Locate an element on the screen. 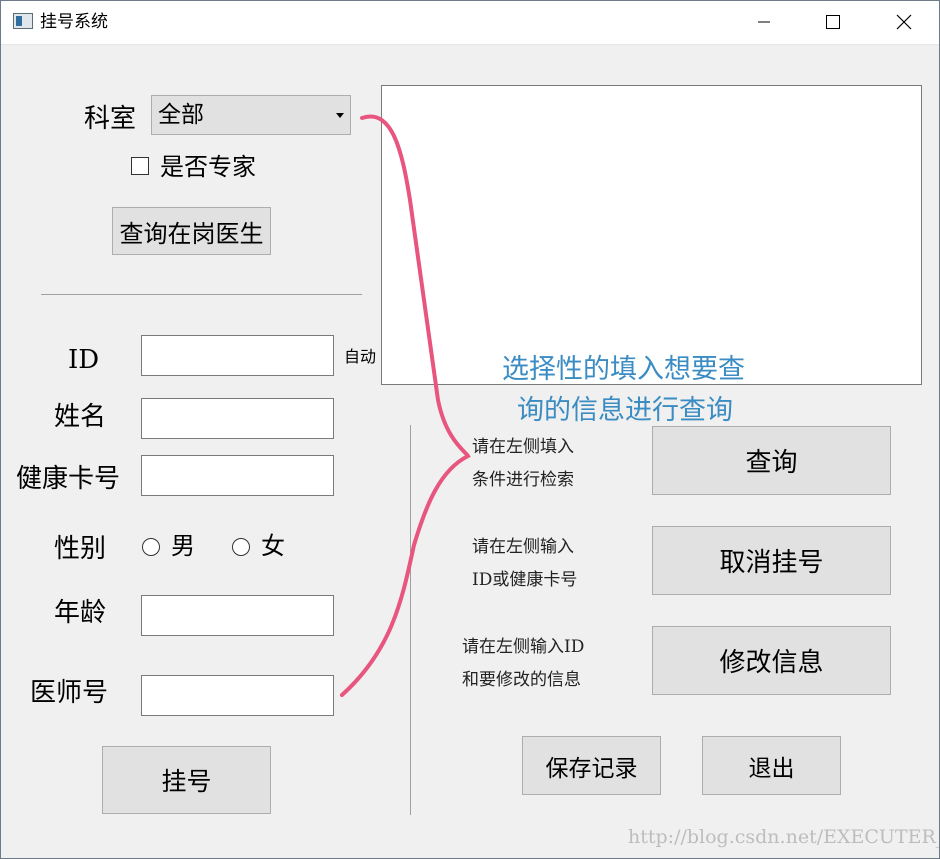 This screenshot has height=859, width=940. watermark: http://blog.csdn.net/EXECUTER_ is located at coordinates (784, 837).